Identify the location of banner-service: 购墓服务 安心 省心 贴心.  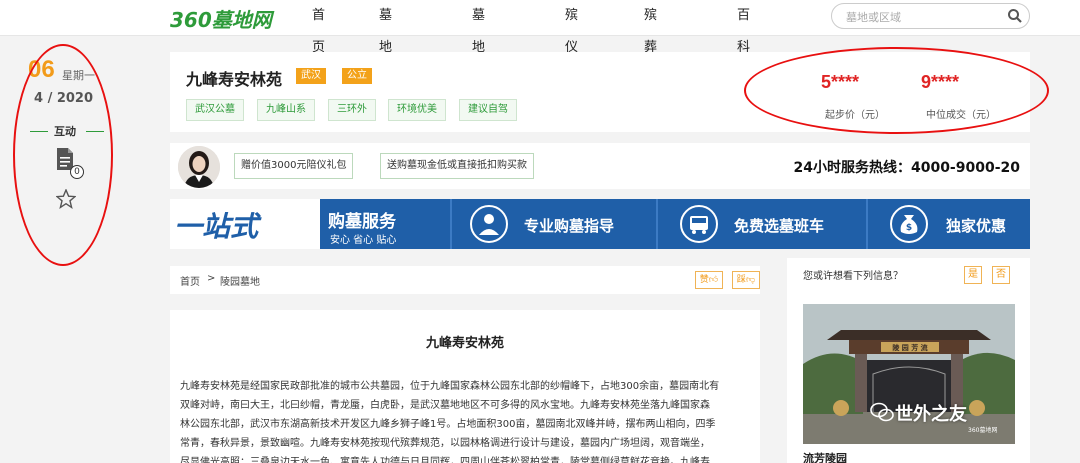
(380, 224).